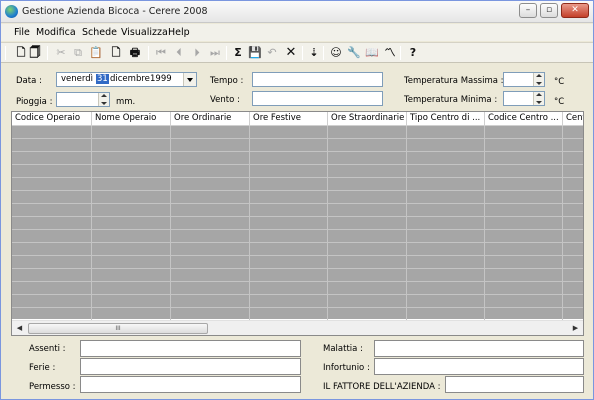  I want to click on chart-icon: 〽, so click(390, 53).